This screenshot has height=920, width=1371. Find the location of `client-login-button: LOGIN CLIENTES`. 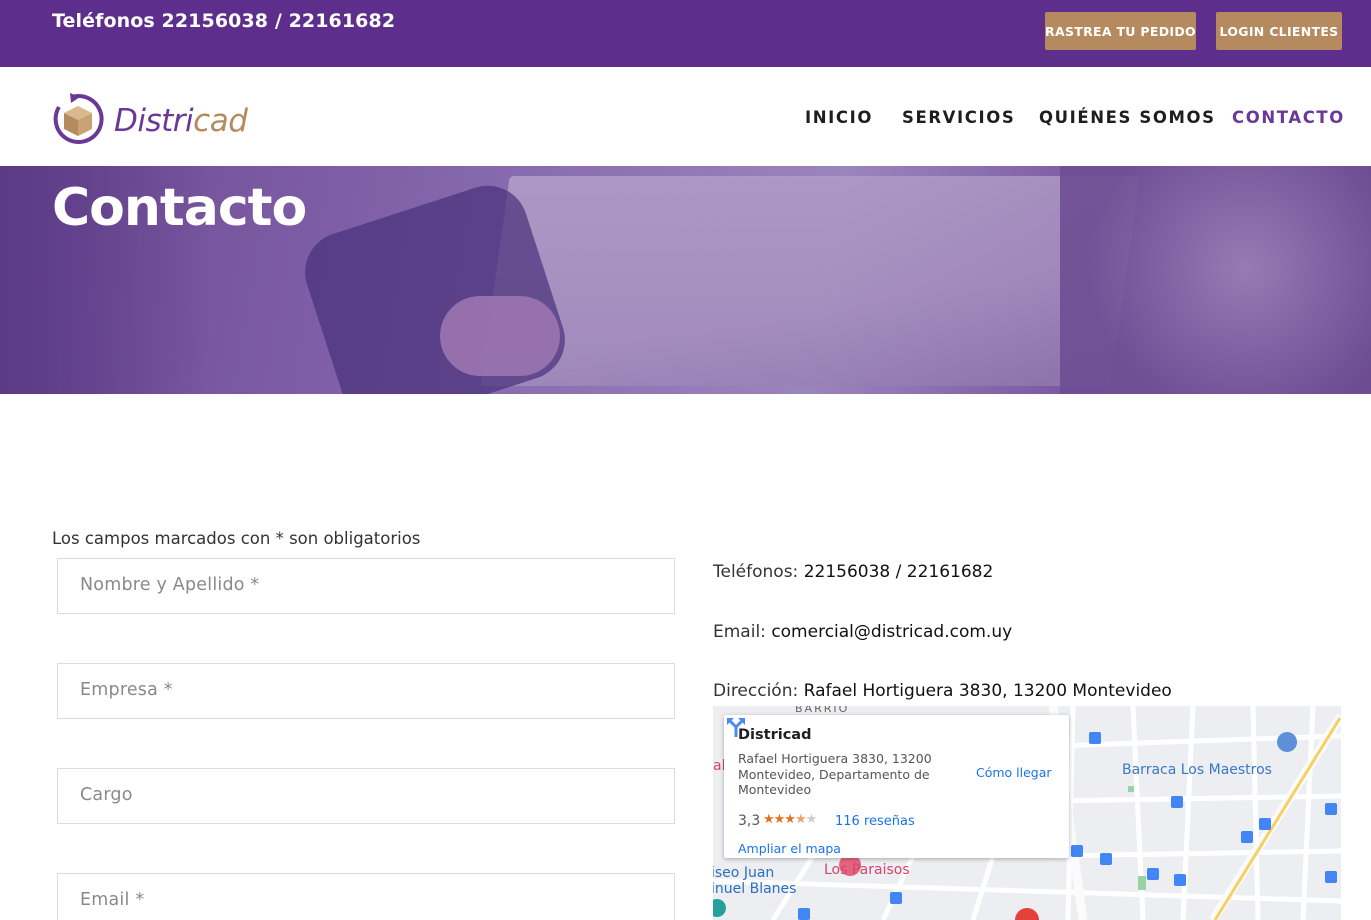

client-login-button: LOGIN CLIENTES is located at coordinates (1279, 31).